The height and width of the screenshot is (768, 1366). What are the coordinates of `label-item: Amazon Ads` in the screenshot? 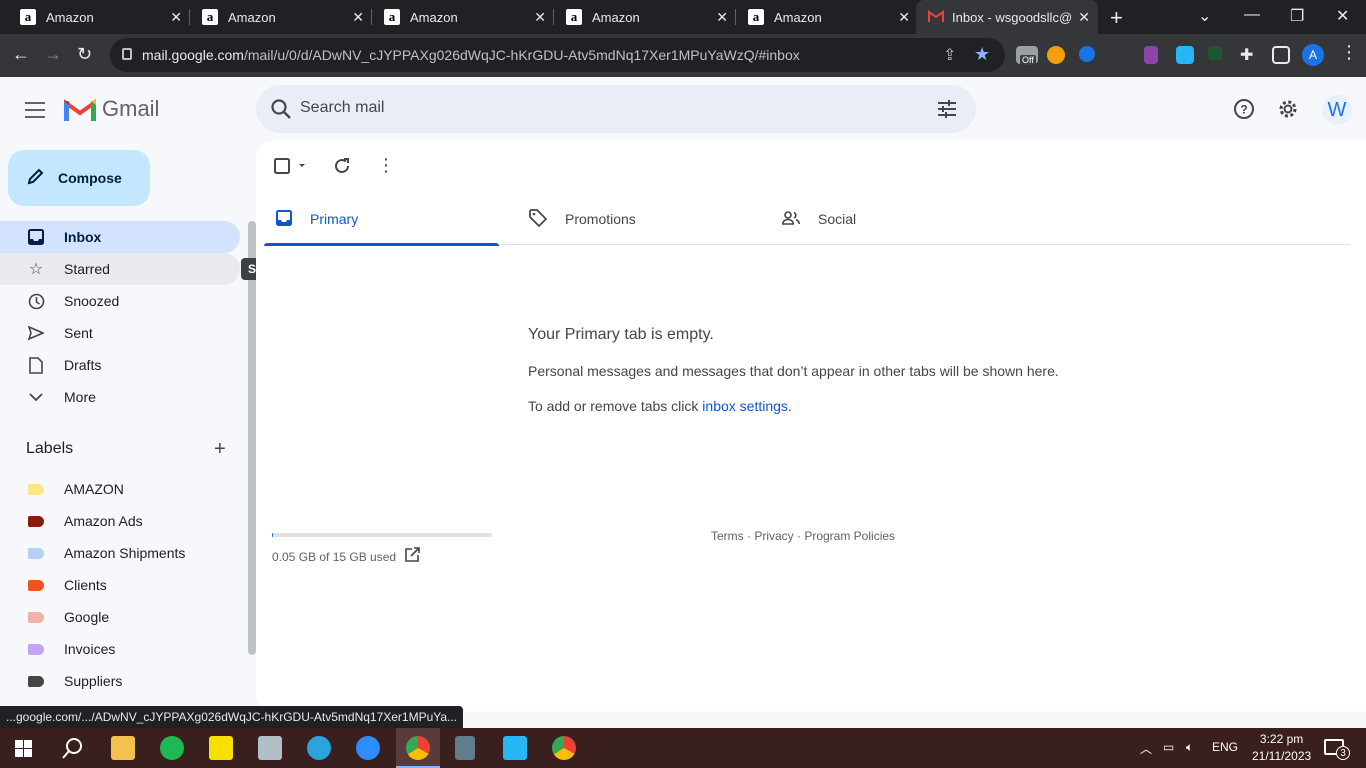 It's located at (92, 521).